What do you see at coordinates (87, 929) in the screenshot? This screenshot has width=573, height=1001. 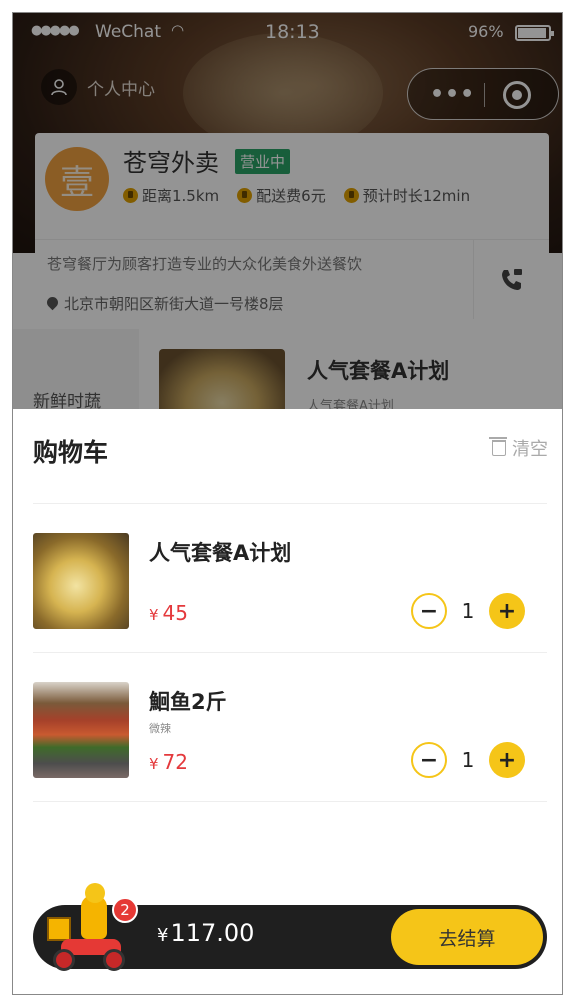 I see `rider-icon` at bounding box center [87, 929].